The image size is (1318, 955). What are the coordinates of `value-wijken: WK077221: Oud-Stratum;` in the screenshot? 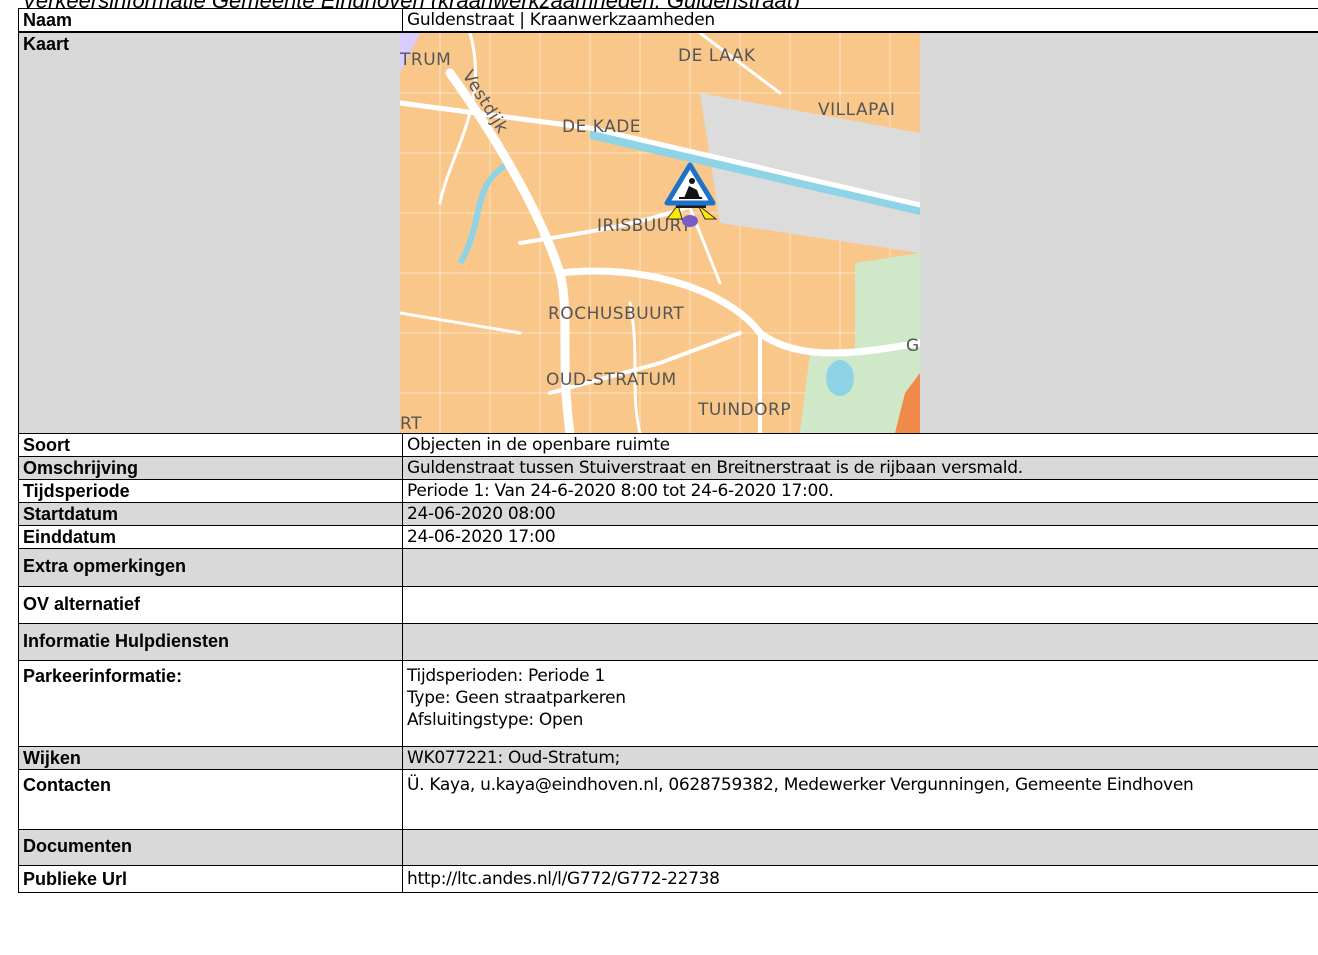 It's located at (860, 758).